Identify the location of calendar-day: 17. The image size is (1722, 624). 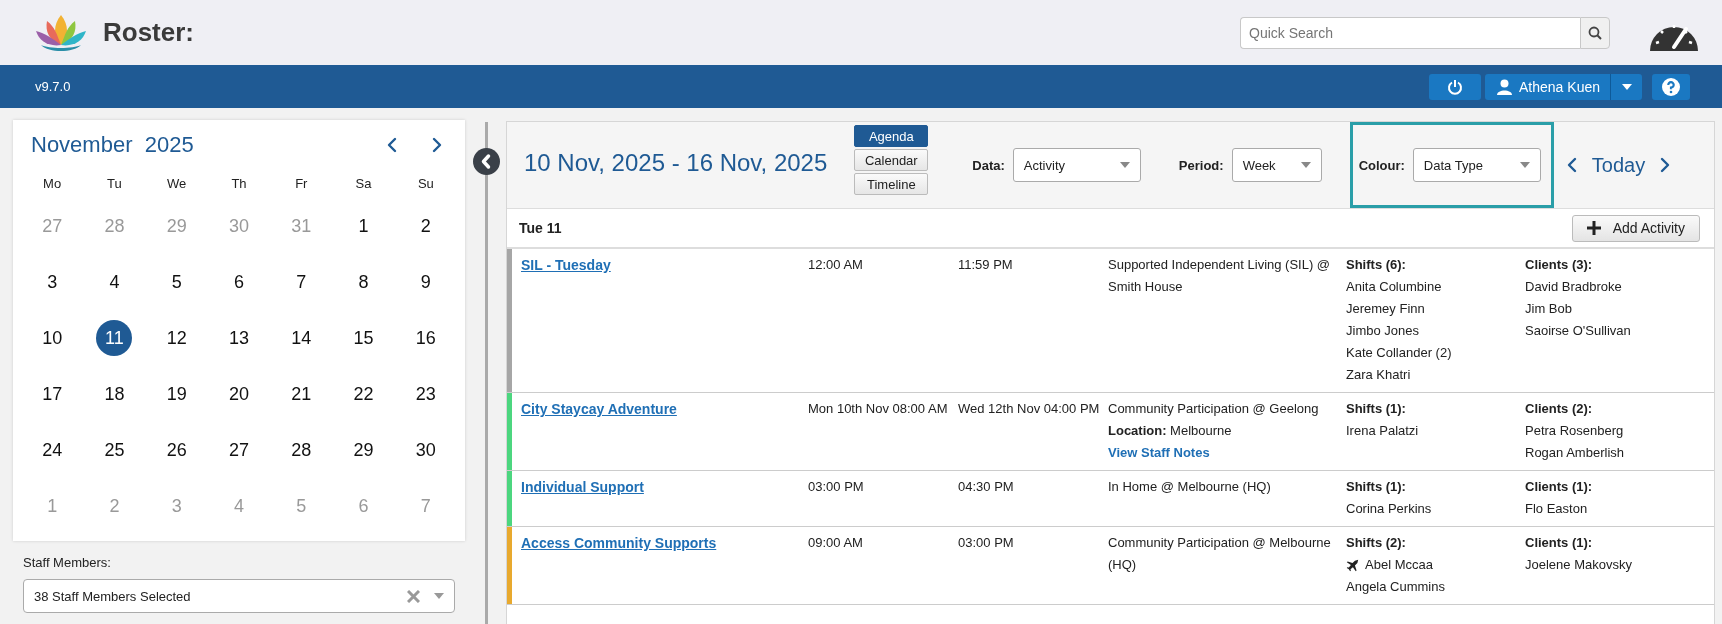
(52, 394).